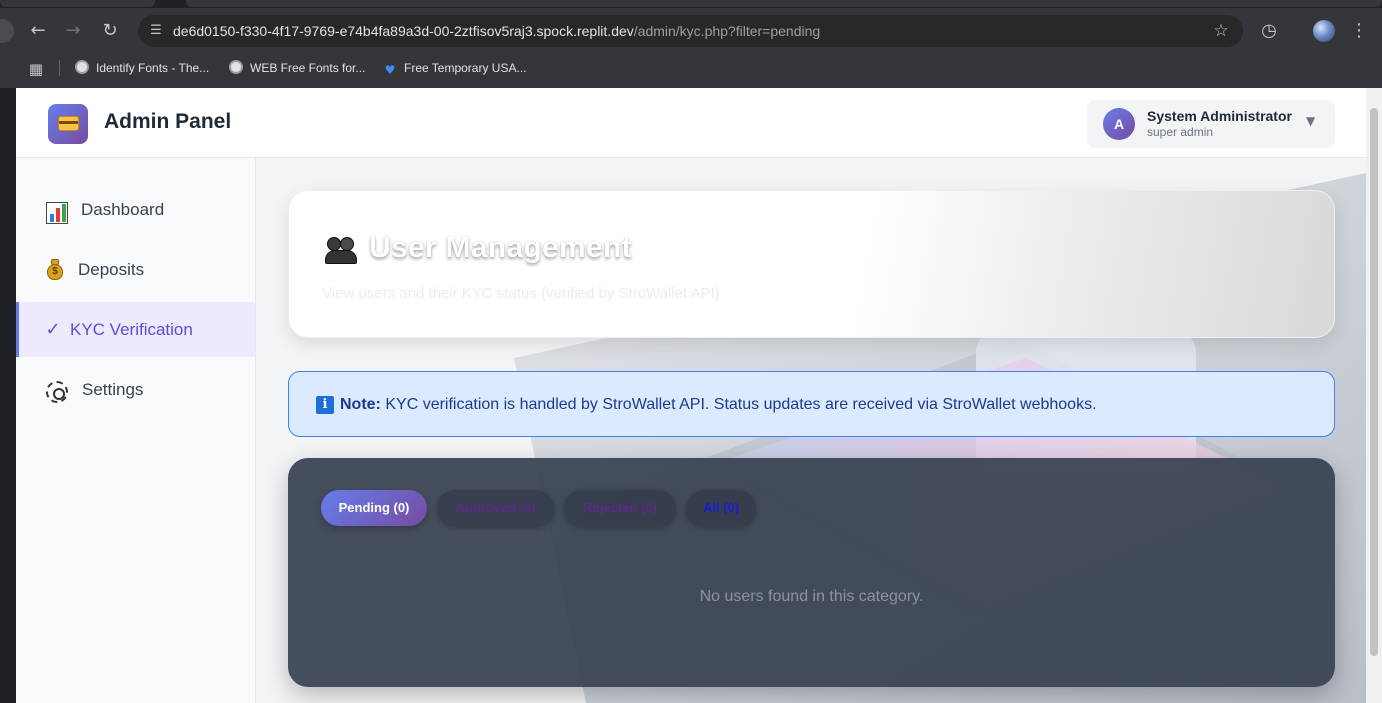 This screenshot has width=1382, height=703. I want to click on sidebar-item-label: Deposits, so click(111, 269).